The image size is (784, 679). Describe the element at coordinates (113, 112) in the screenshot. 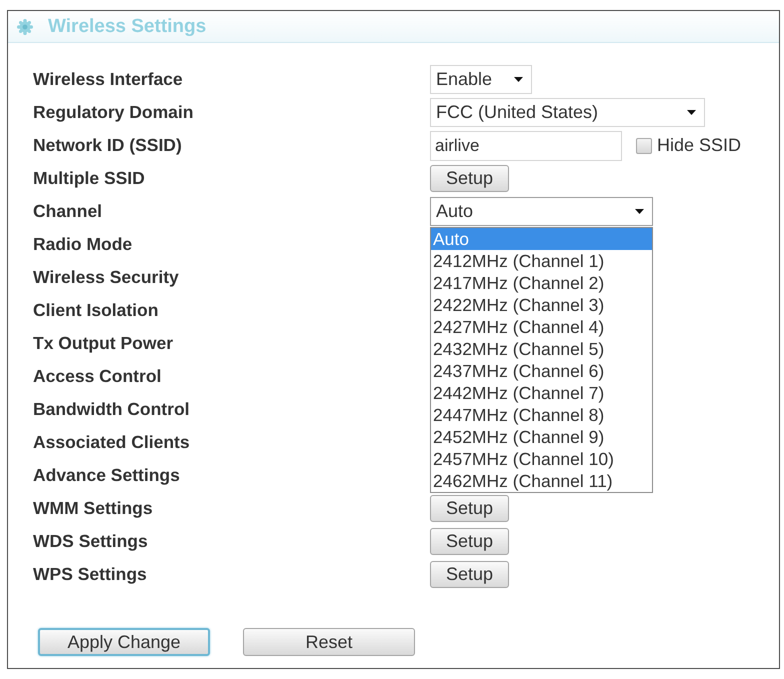

I see `field-label: Regulatory Domain` at that location.